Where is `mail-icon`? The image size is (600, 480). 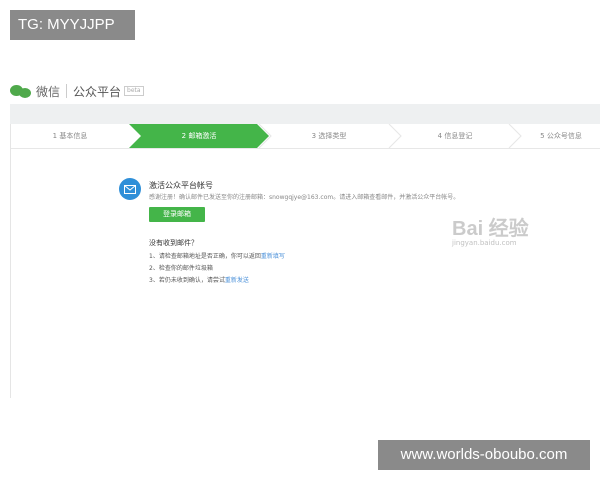
mail-icon is located at coordinates (130, 189).